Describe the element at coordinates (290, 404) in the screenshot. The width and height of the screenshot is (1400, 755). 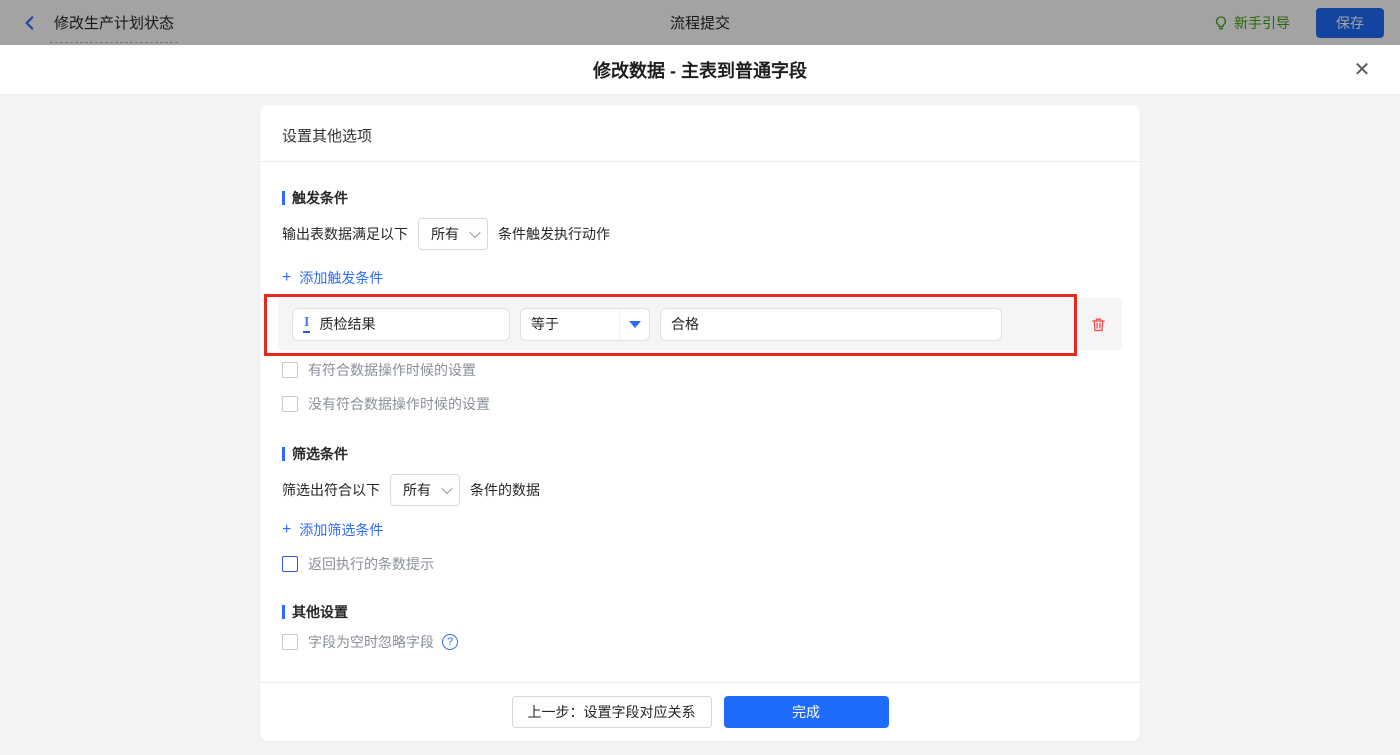
I see `no-match-checkbox` at that location.